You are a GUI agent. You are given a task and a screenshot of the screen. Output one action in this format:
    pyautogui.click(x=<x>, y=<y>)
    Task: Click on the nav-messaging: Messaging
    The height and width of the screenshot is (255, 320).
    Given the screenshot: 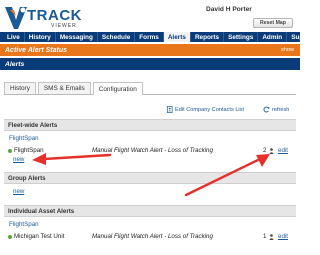 What is the action you would take?
    pyautogui.click(x=77, y=37)
    